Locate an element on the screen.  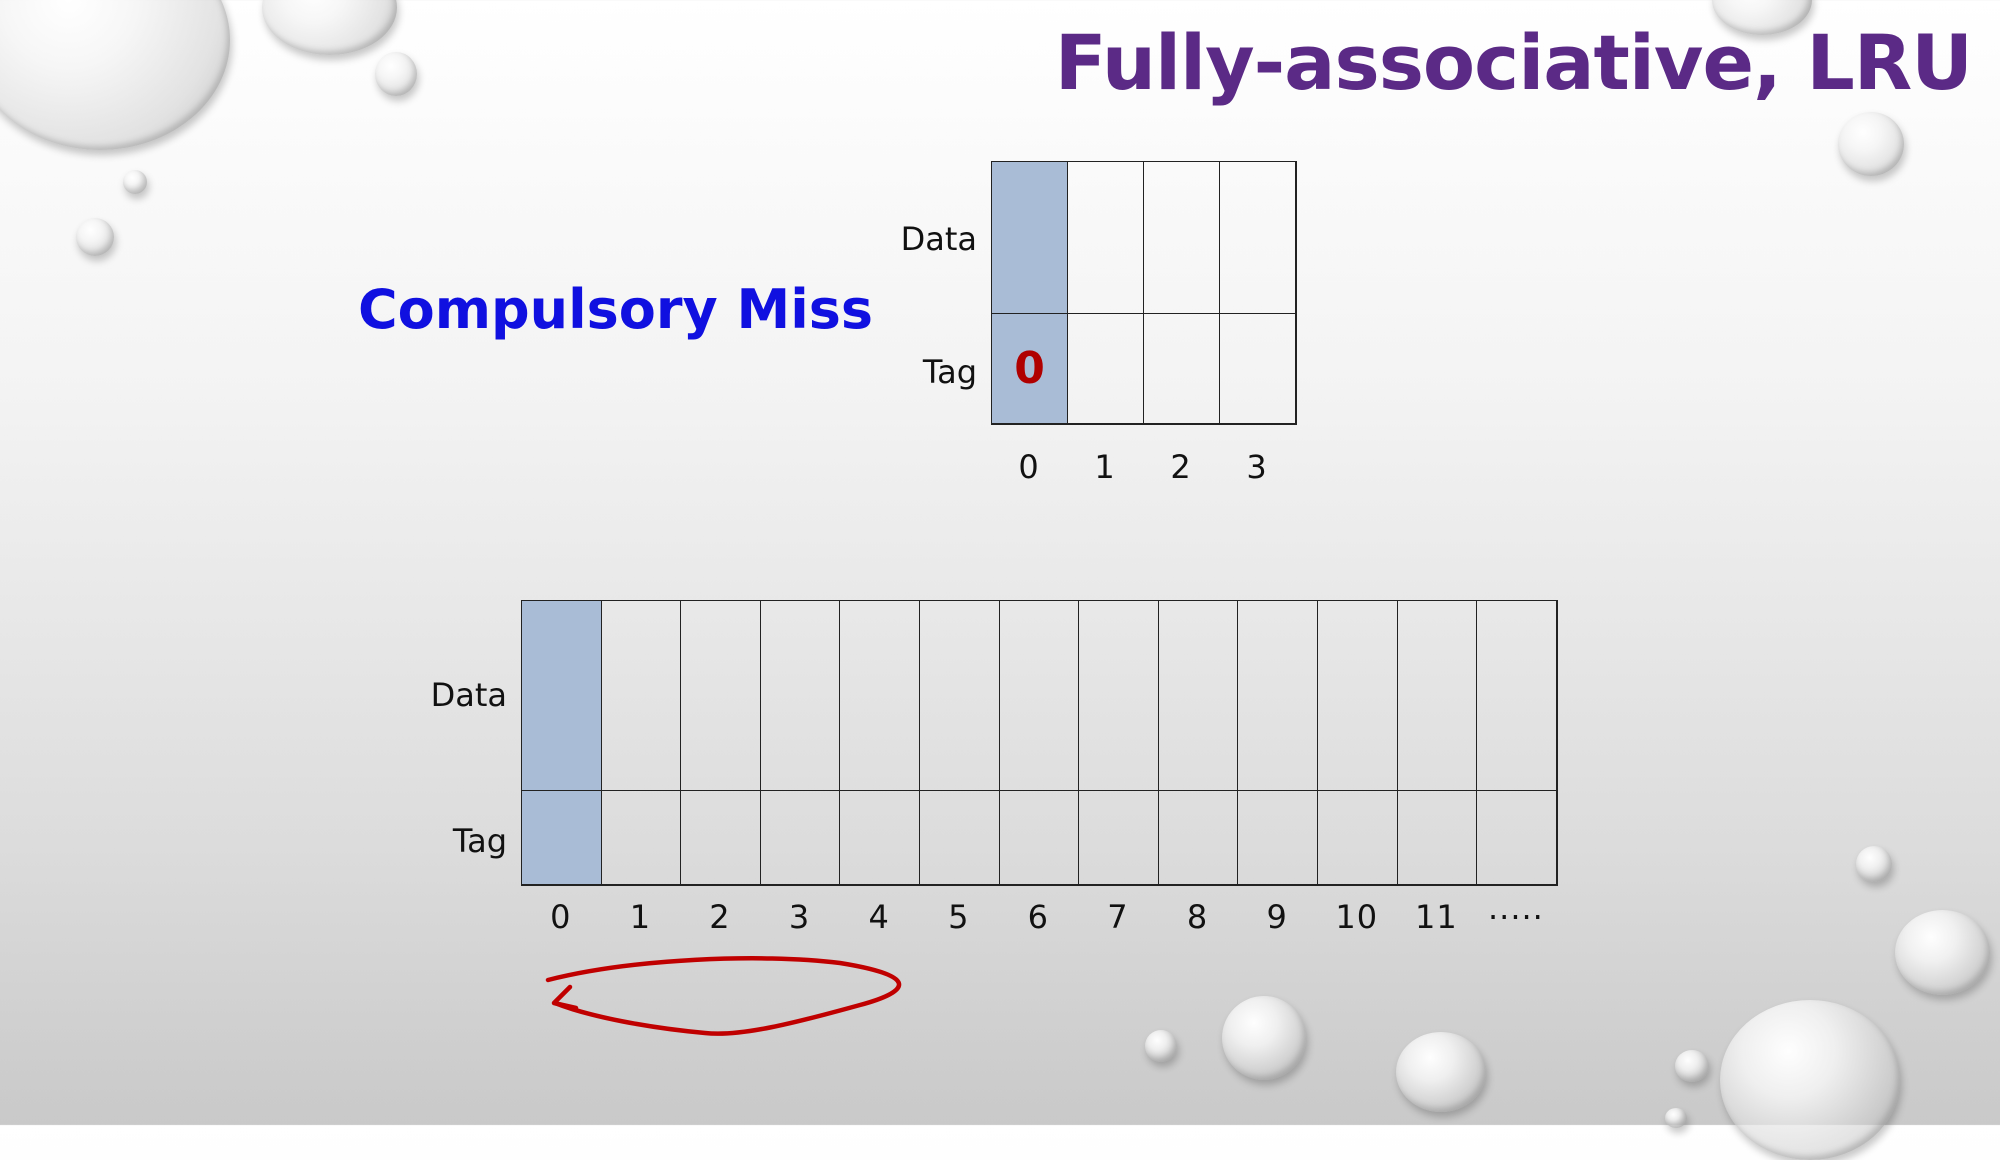
cache-index-label: 0 is located at coordinates (1029, 467).